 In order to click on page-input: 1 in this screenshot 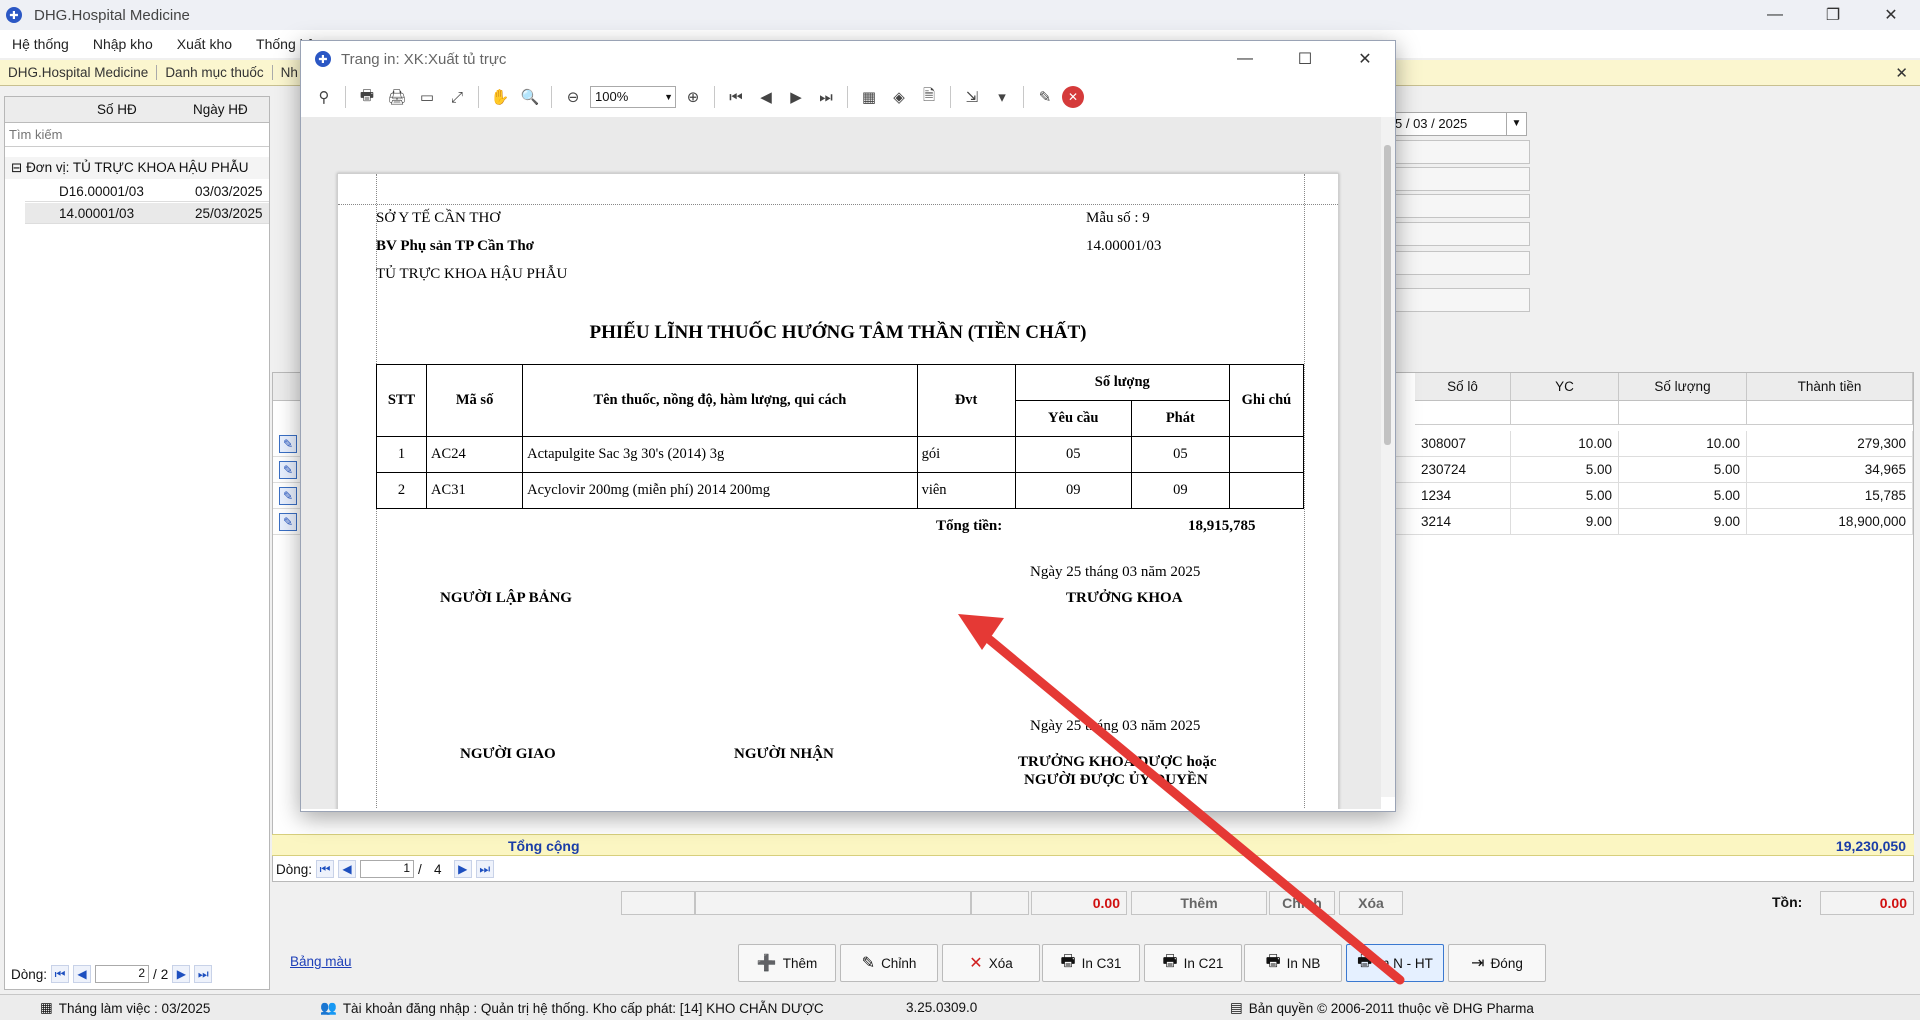, I will do `click(387, 869)`.